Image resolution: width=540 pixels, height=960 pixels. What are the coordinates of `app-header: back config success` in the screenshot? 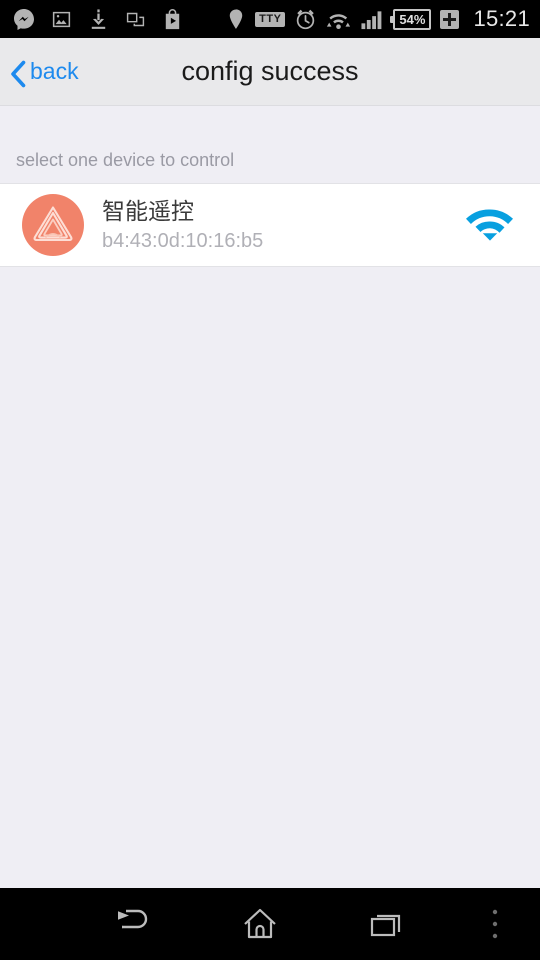 It's located at (270, 72).